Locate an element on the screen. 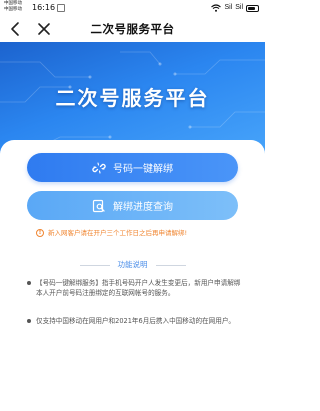 The height and width of the screenshot is (411, 320). divider-left is located at coordinates (94, 265).